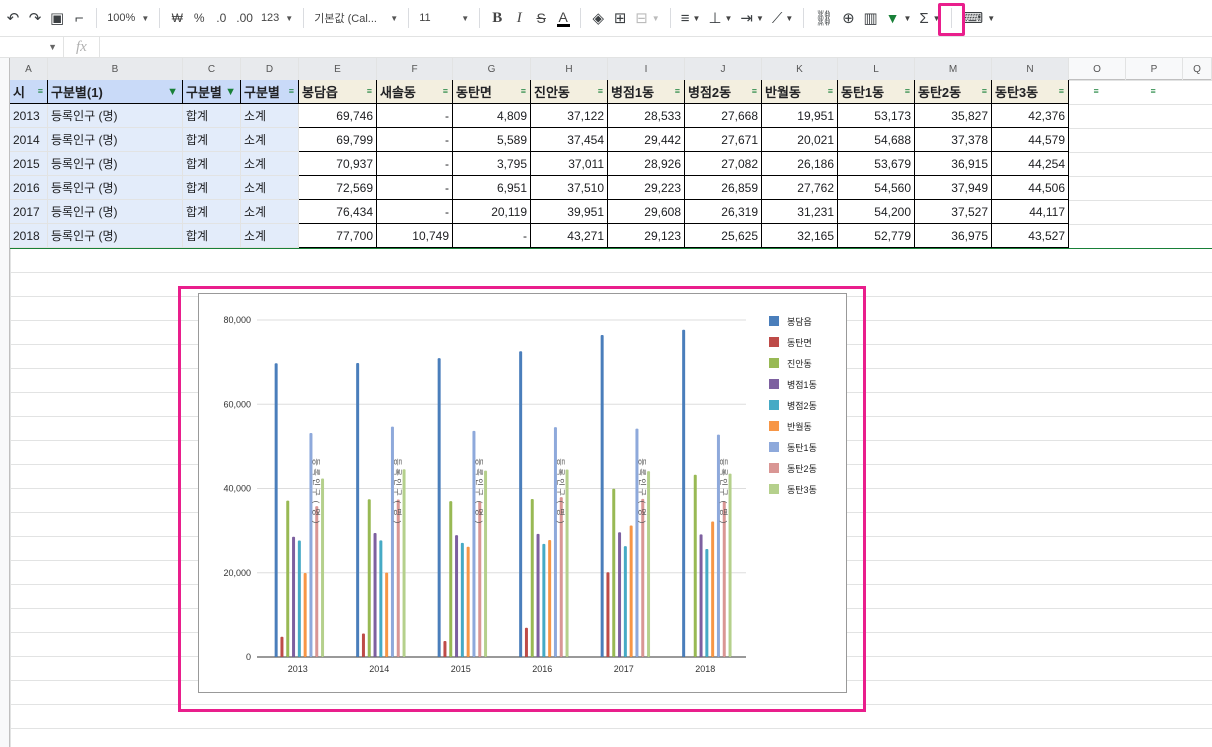 The width and height of the screenshot is (1212, 747). Describe the element at coordinates (782, 18) in the screenshot. I see `text-rotate-icon: ⟋ ▼` at that location.